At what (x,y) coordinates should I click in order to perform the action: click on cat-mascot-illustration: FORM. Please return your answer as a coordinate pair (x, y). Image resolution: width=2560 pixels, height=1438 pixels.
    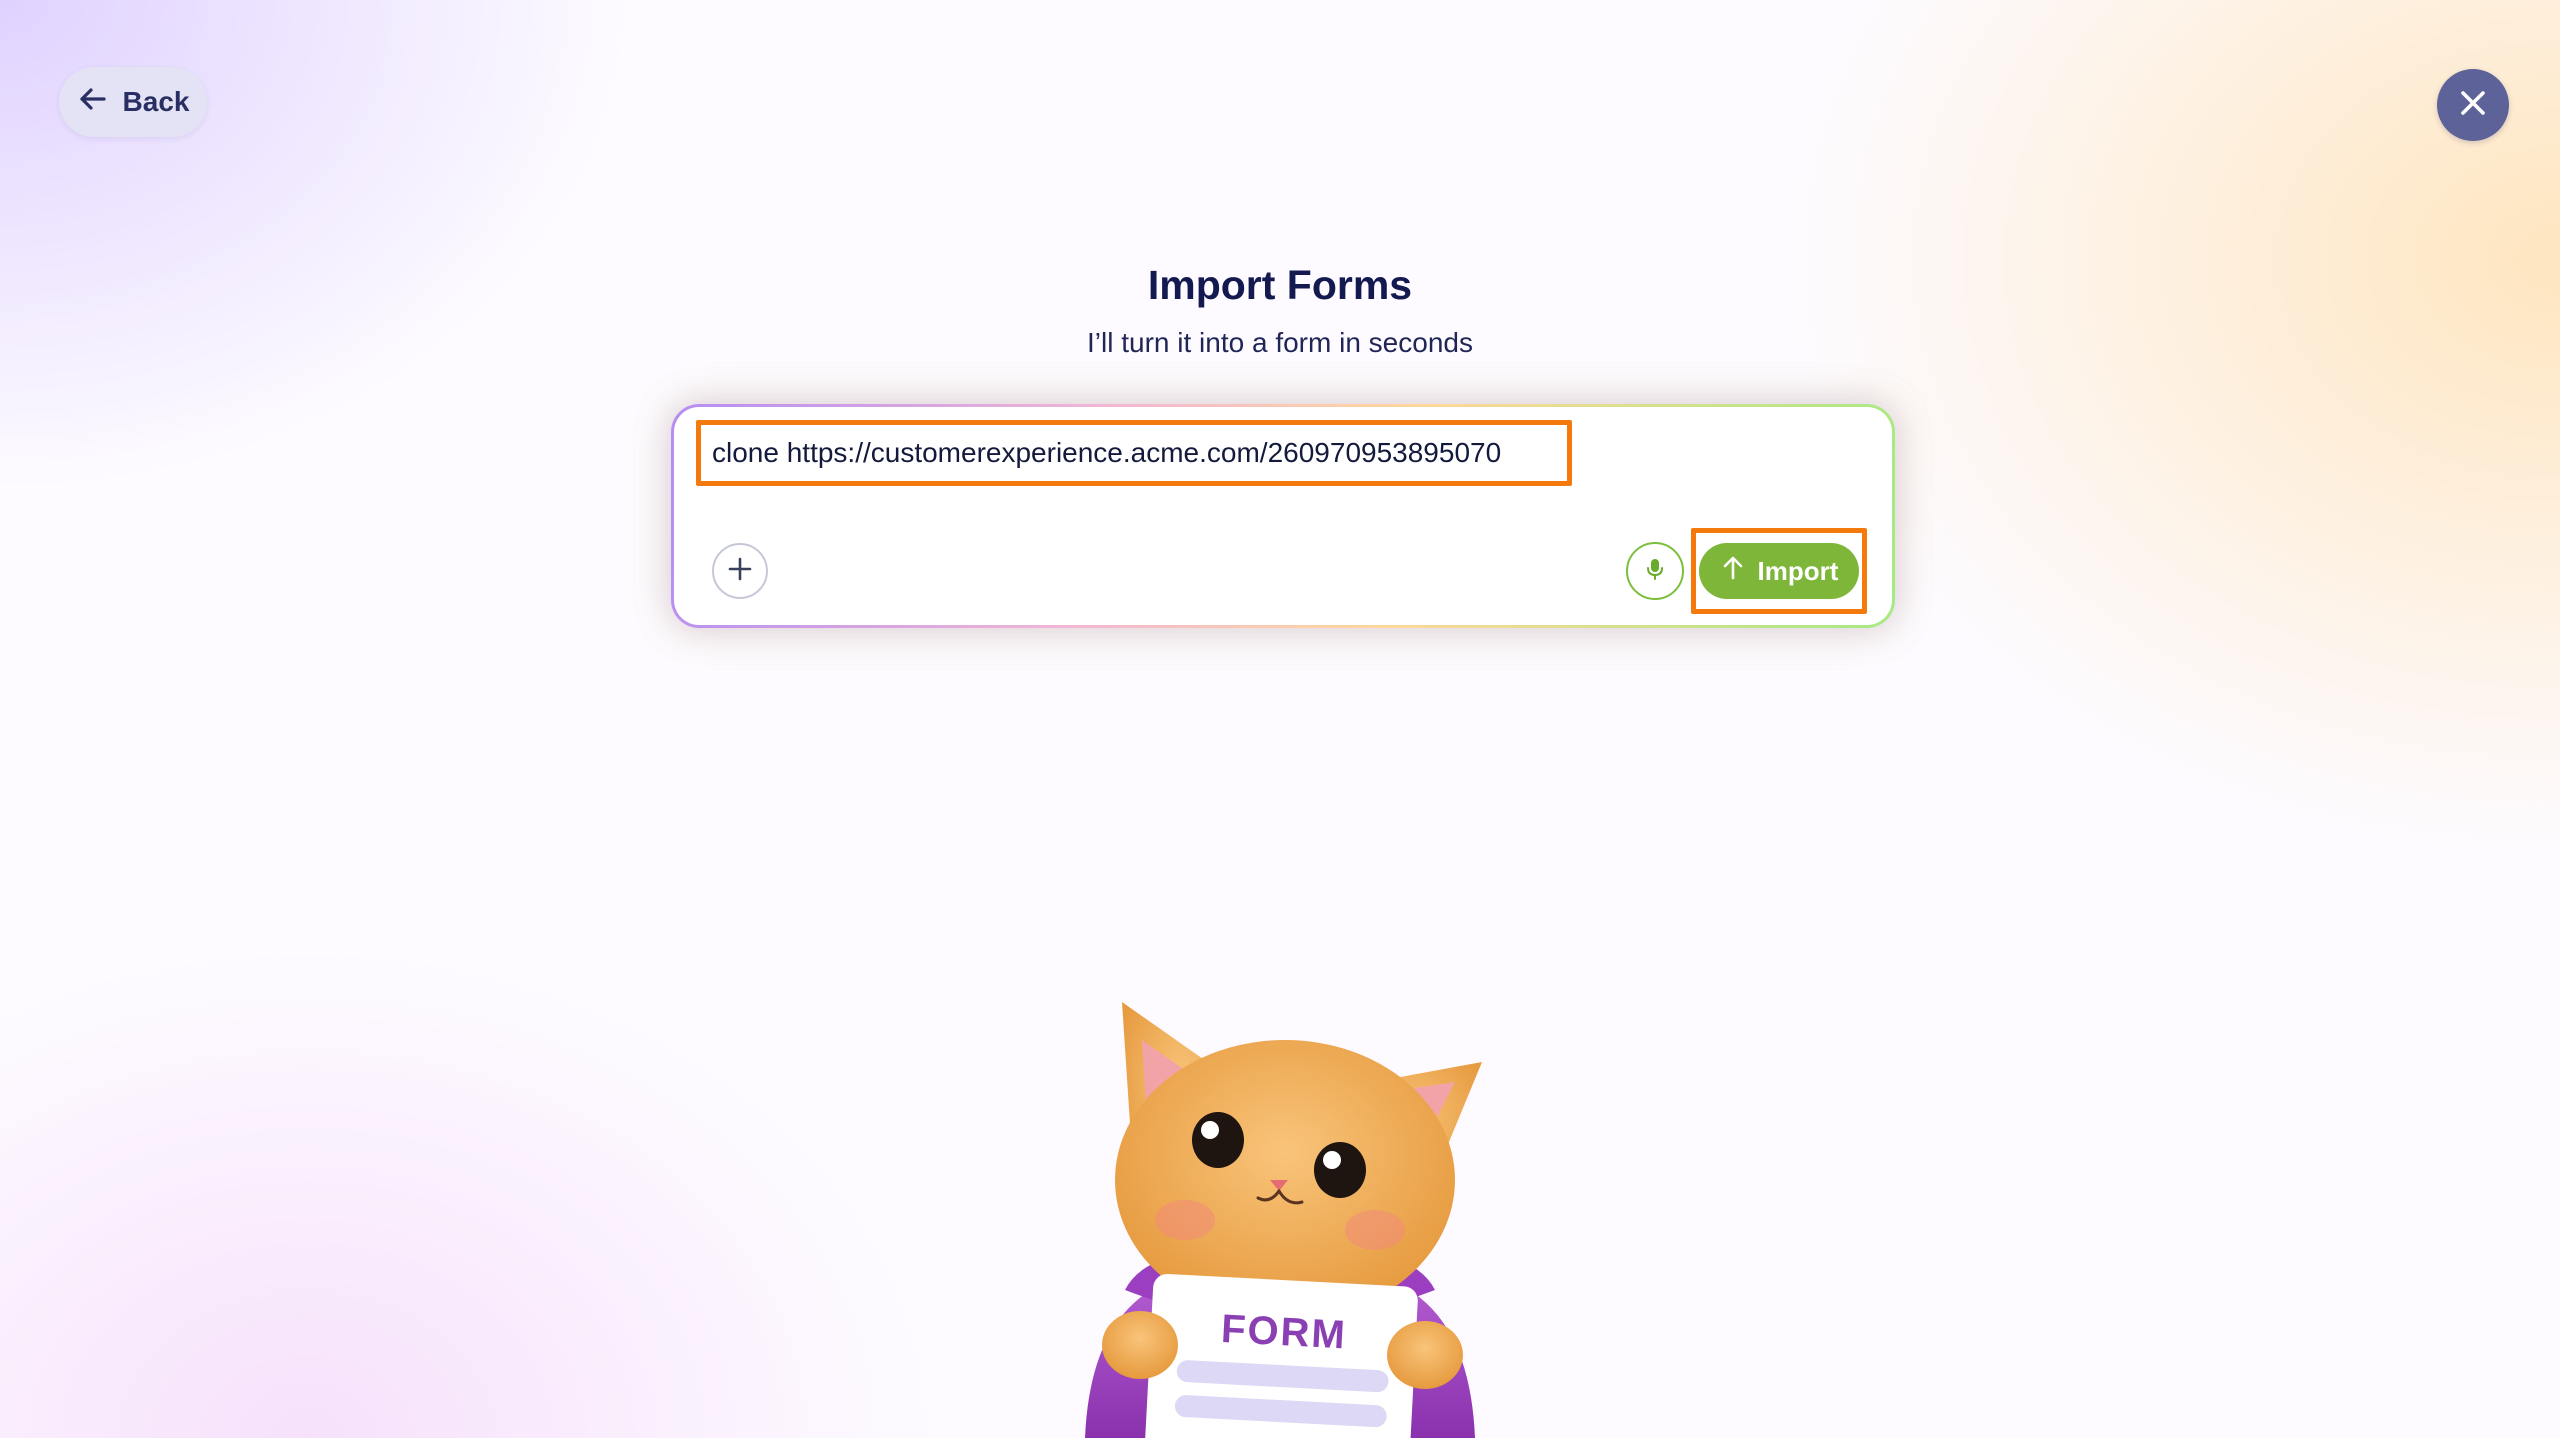
    Looking at the image, I should click on (1283, 1220).